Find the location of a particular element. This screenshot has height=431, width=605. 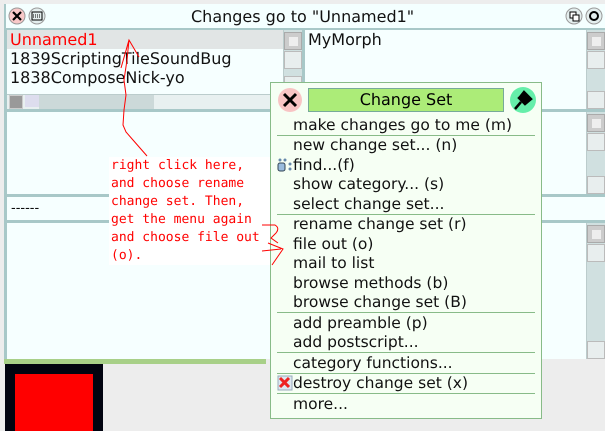

collapse-icon is located at coordinates (574, 16).